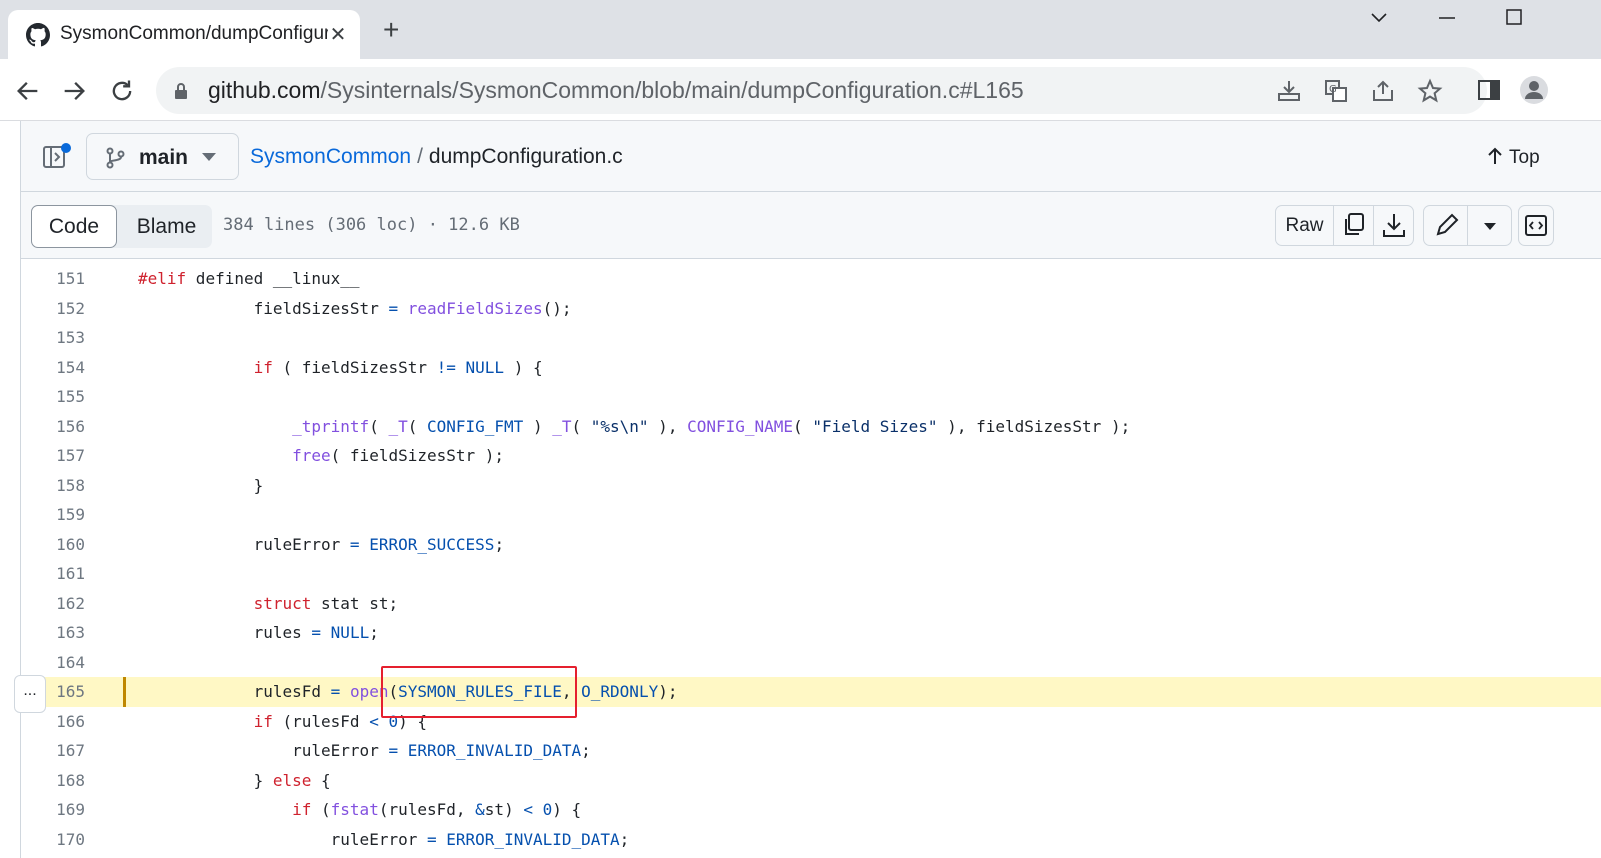  I want to click on line-number: 160, so click(53, 544).